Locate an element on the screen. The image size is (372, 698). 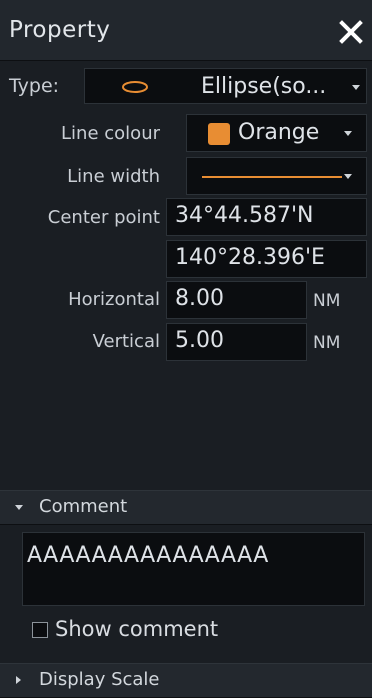
center-lat-value: 34°44.587'N is located at coordinates (244, 215).